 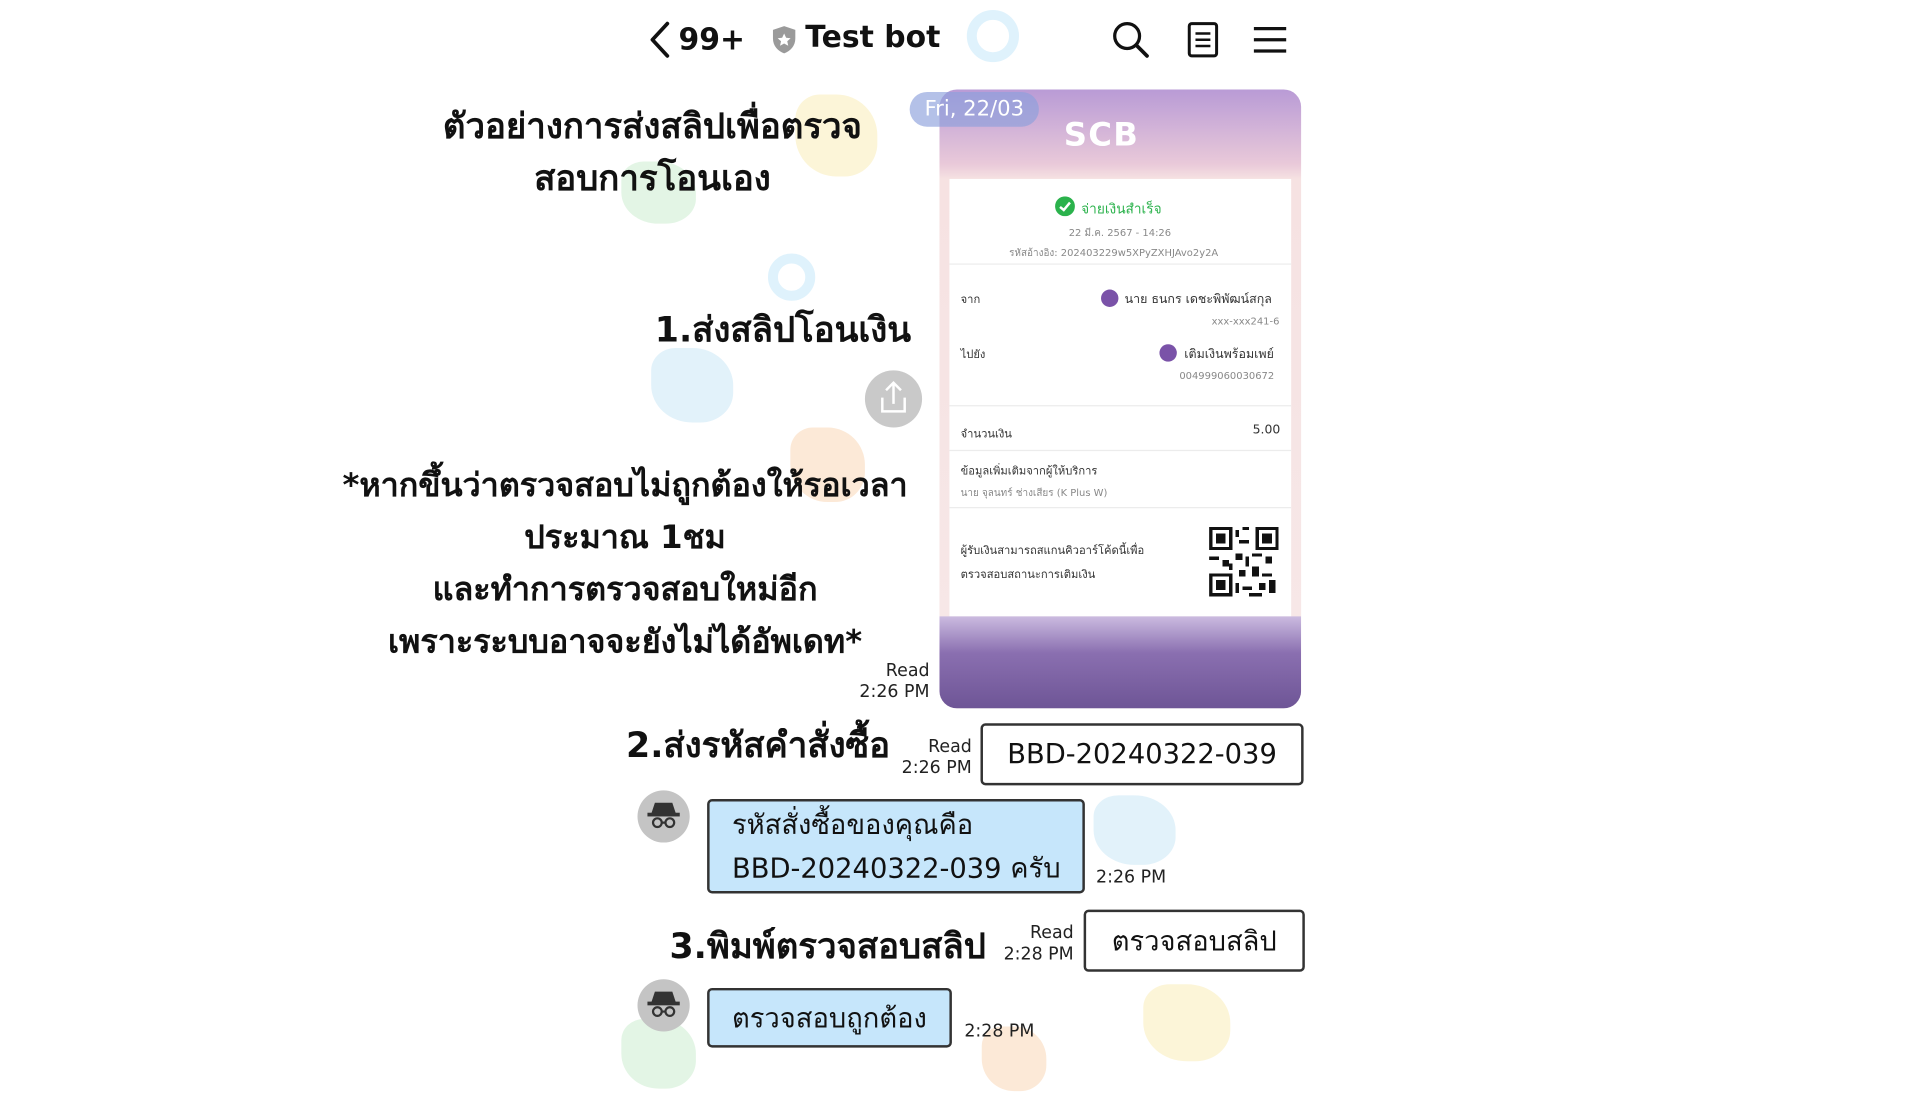 What do you see at coordinates (1120, 662) in the screenshot?
I see `lavender-field-illustration` at bounding box center [1120, 662].